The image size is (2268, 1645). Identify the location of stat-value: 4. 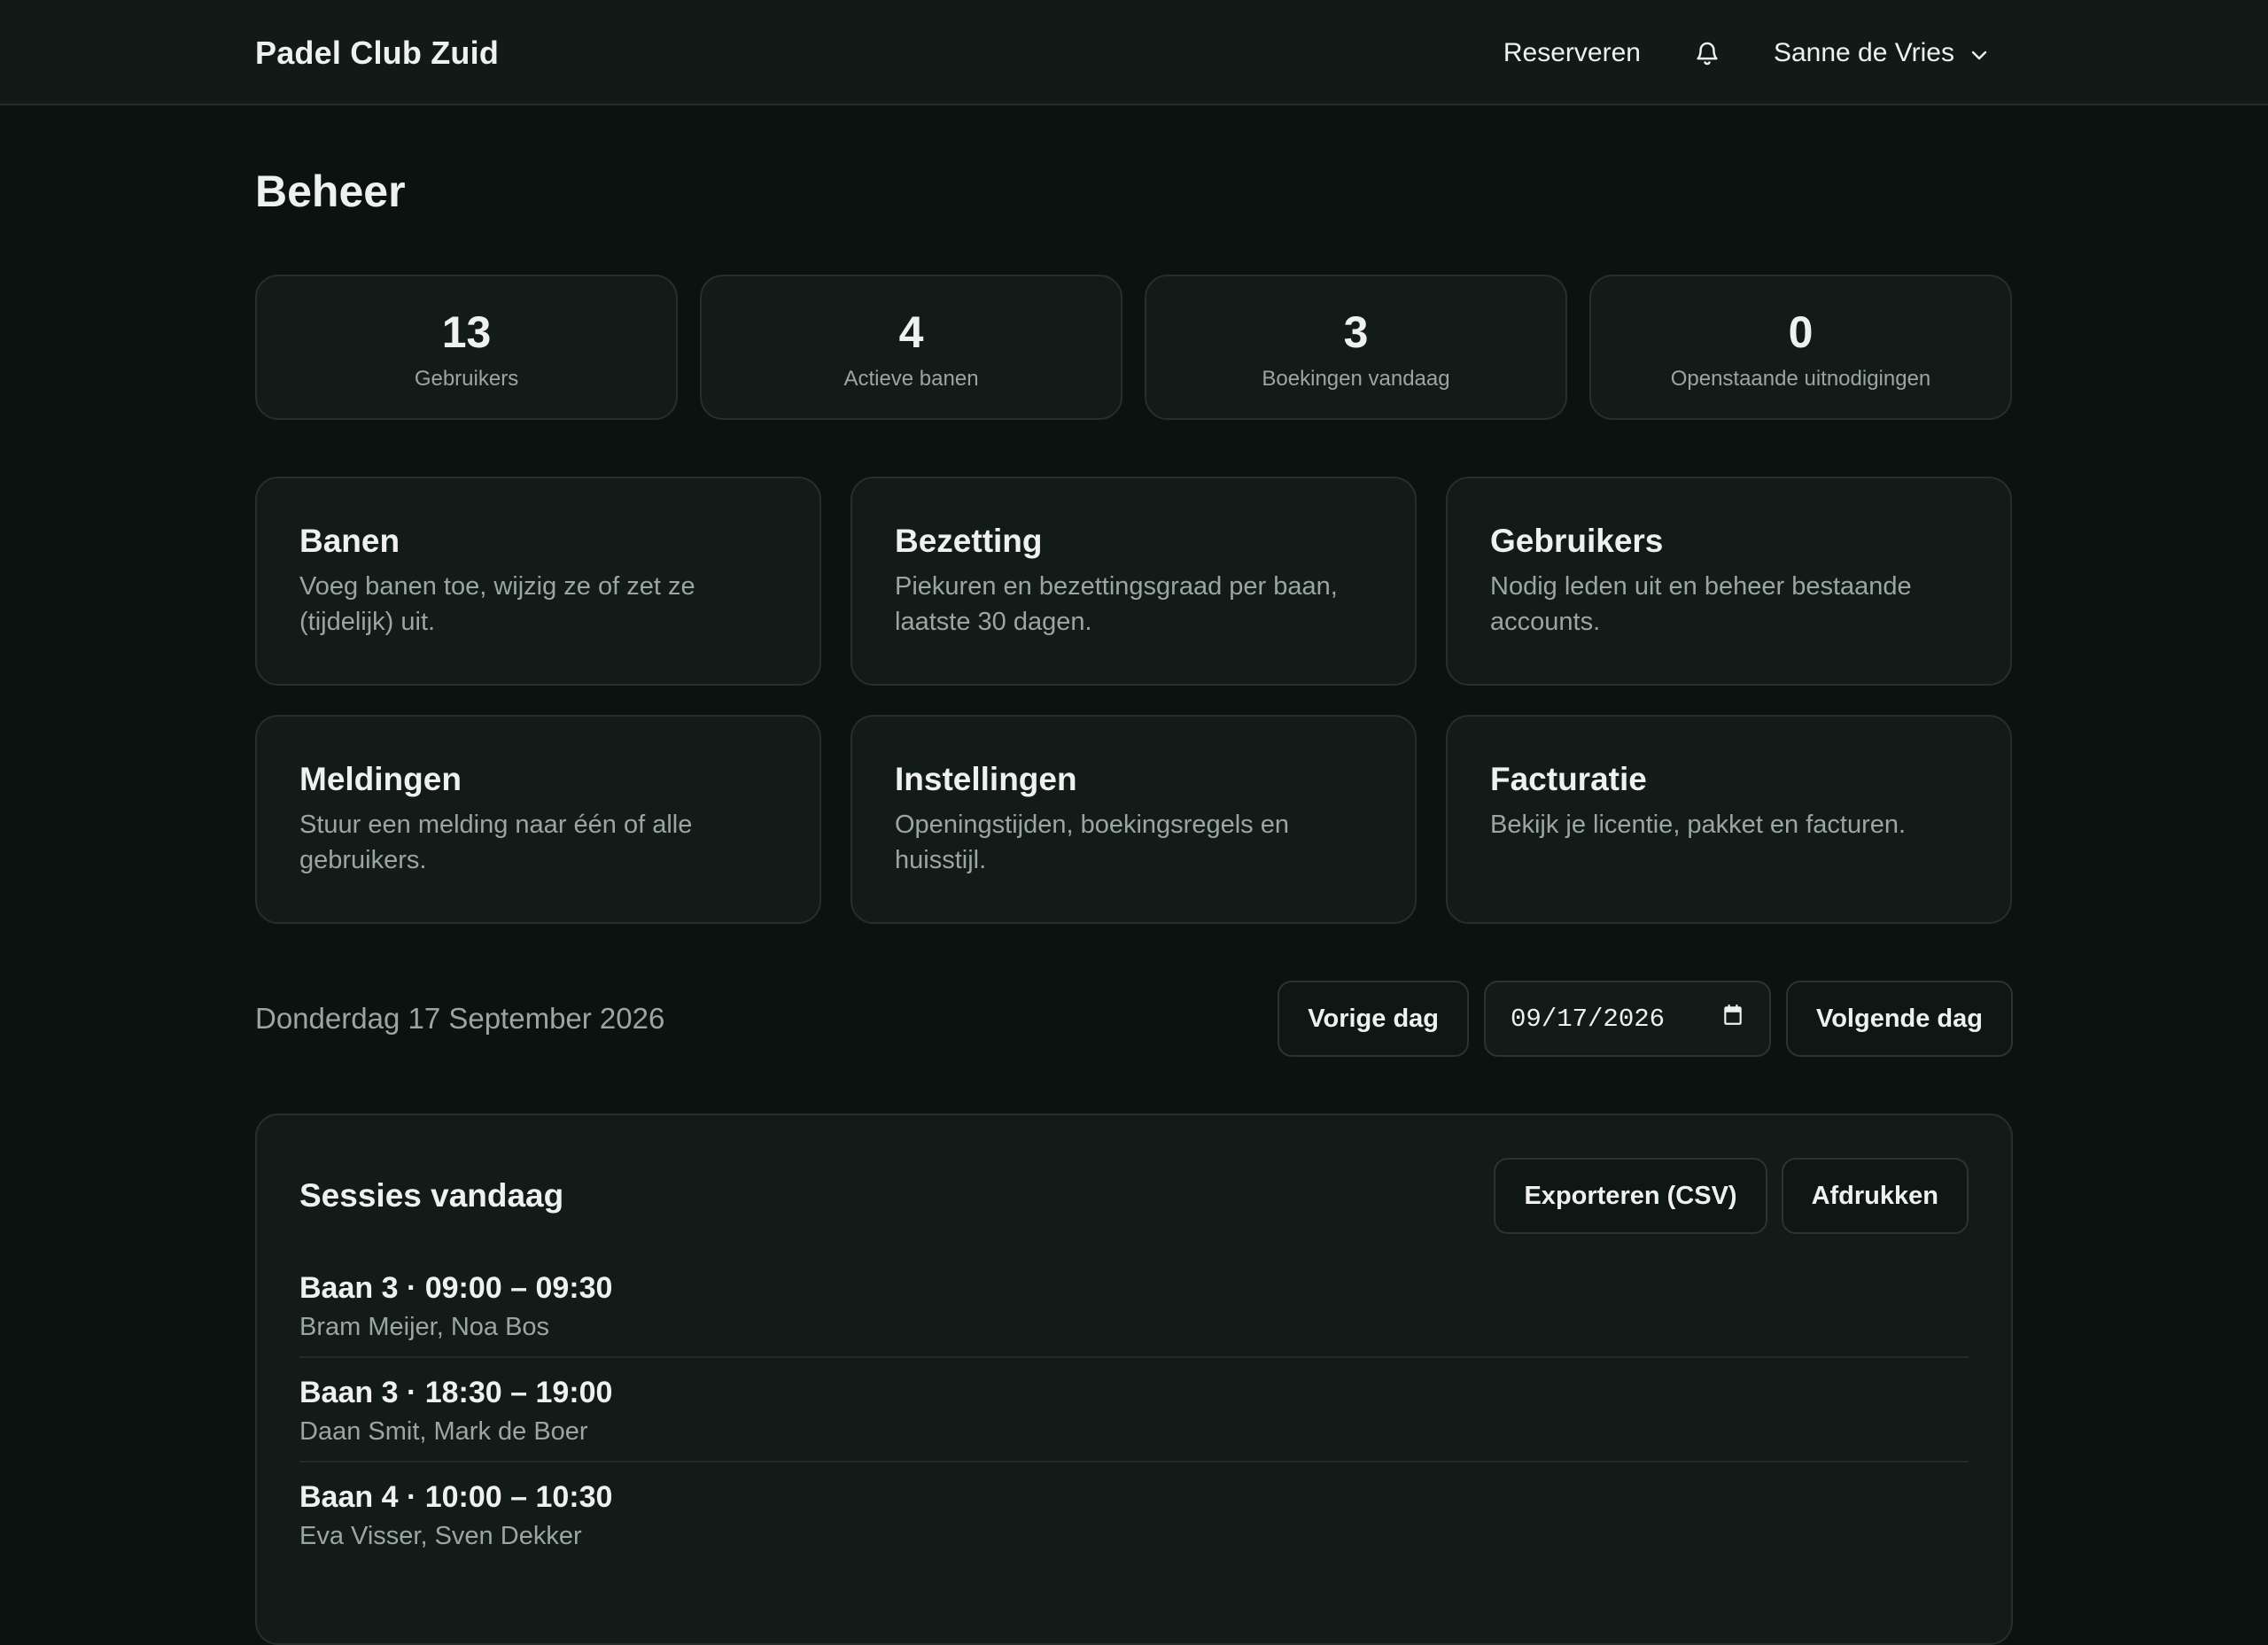
(911, 332).